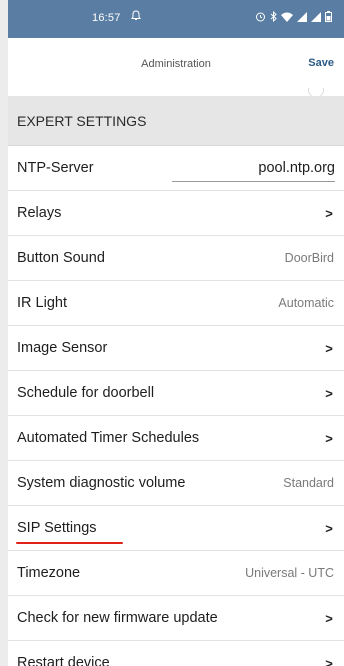  I want to click on timezone-label: Timezone, so click(49, 573).